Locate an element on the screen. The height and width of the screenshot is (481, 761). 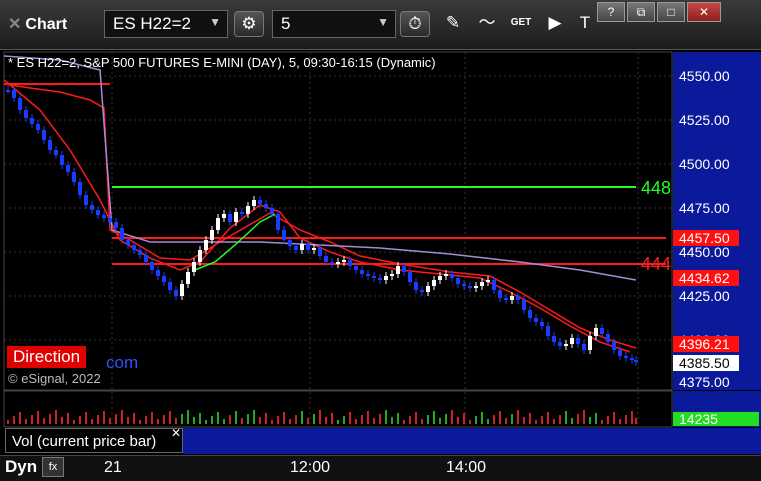
close-icon: ✕ is located at coordinates (176, 433).